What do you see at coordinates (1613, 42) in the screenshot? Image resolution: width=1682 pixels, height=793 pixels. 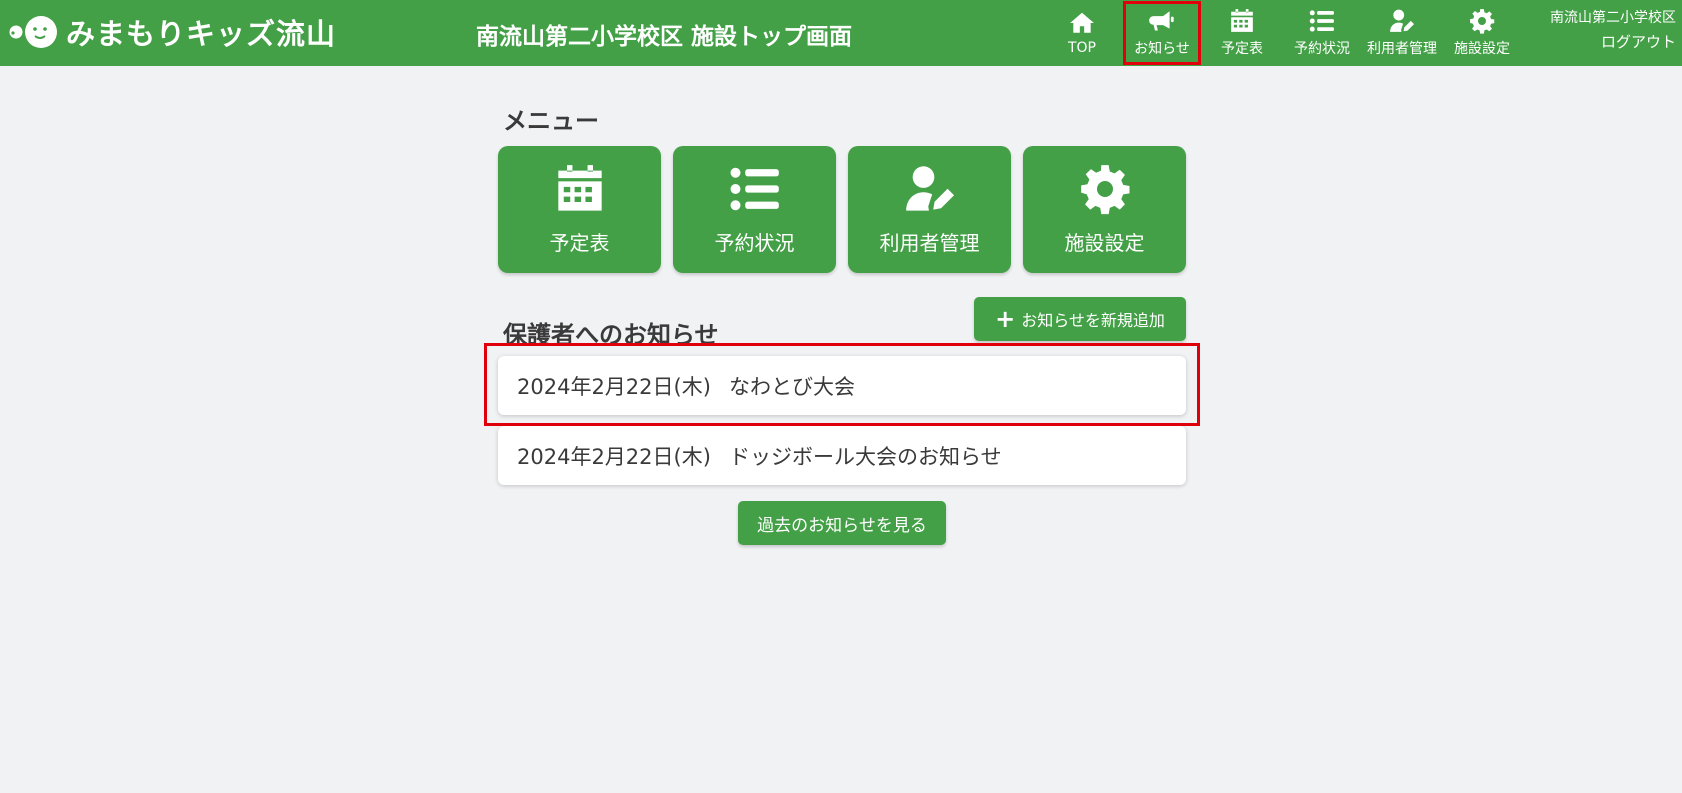 I see `logout-link: ログアウト` at bounding box center [1613, 42].